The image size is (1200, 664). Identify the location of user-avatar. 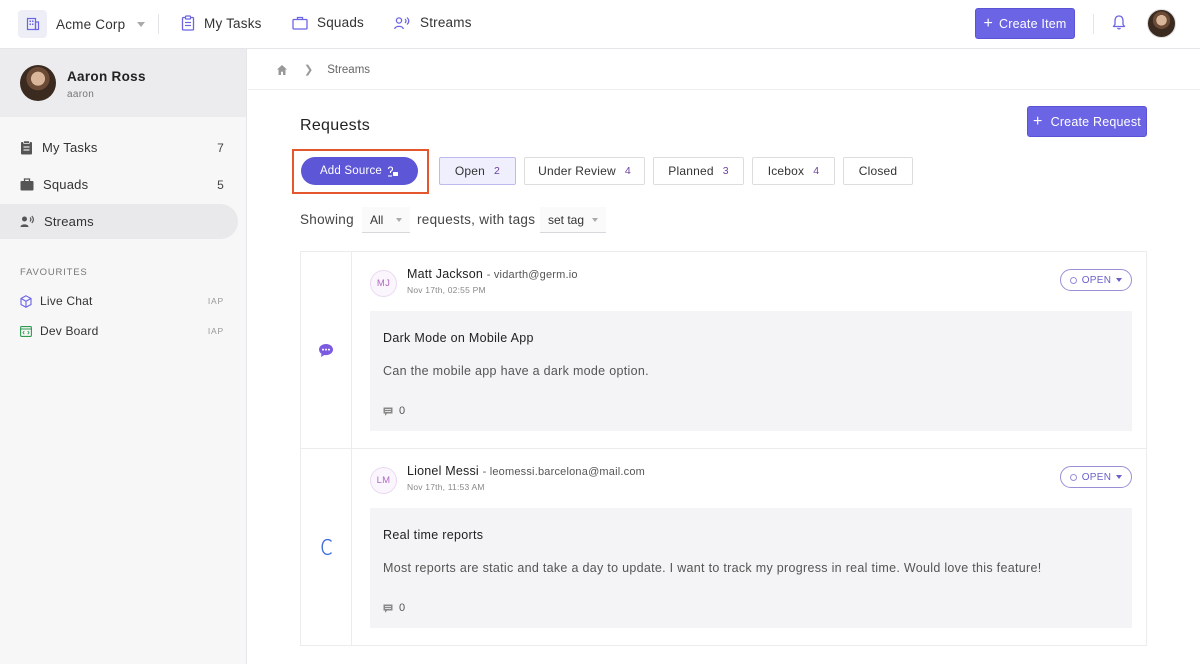
(1161, 23).